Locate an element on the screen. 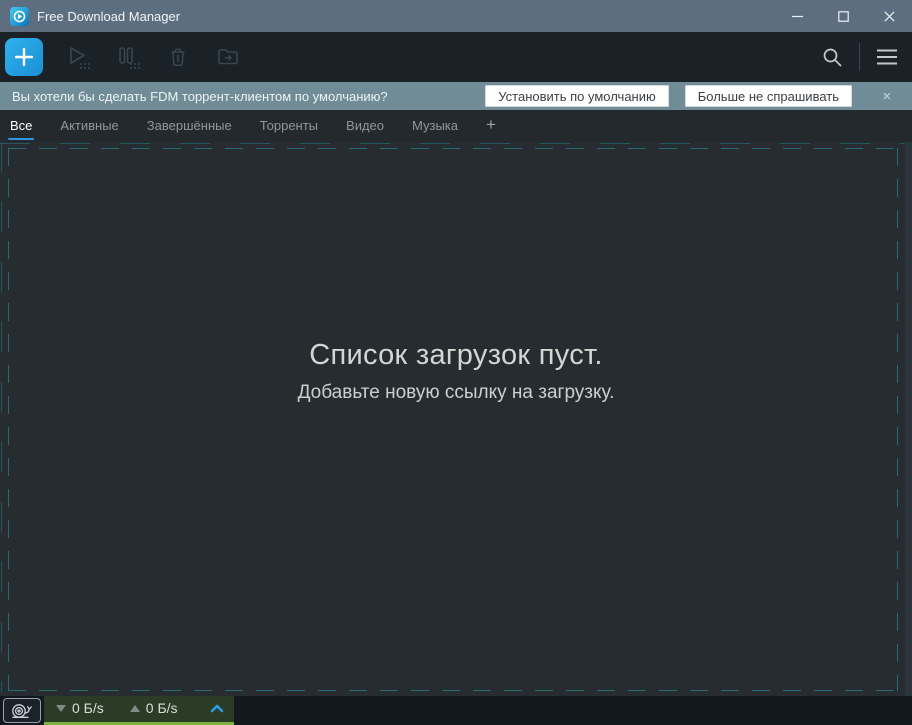 This screenshot has height=725, width=912. add-download-button is located at coordinates (24, 57).